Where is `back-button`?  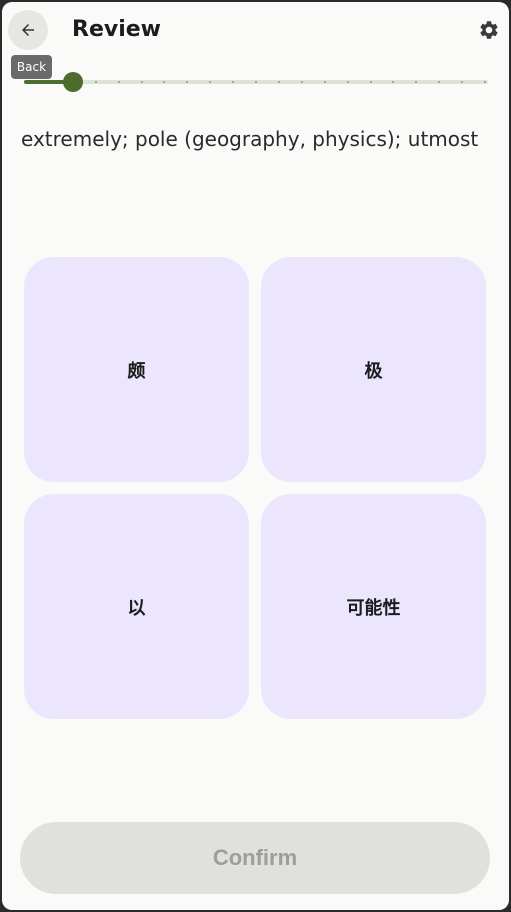
back-button is located at coordinates (28, 30).